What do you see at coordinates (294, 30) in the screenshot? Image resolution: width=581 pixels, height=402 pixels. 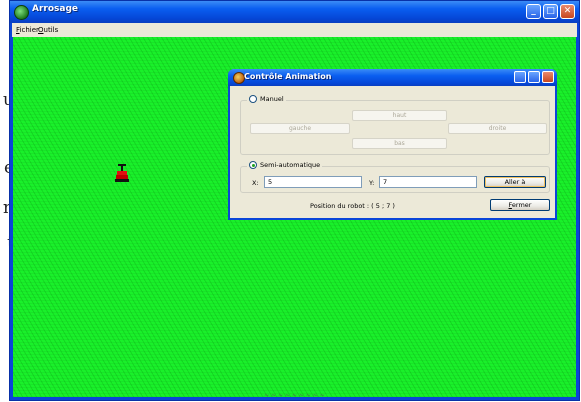 I see `menu-bar: Fichier Outils` at bounding box center [294, 30].